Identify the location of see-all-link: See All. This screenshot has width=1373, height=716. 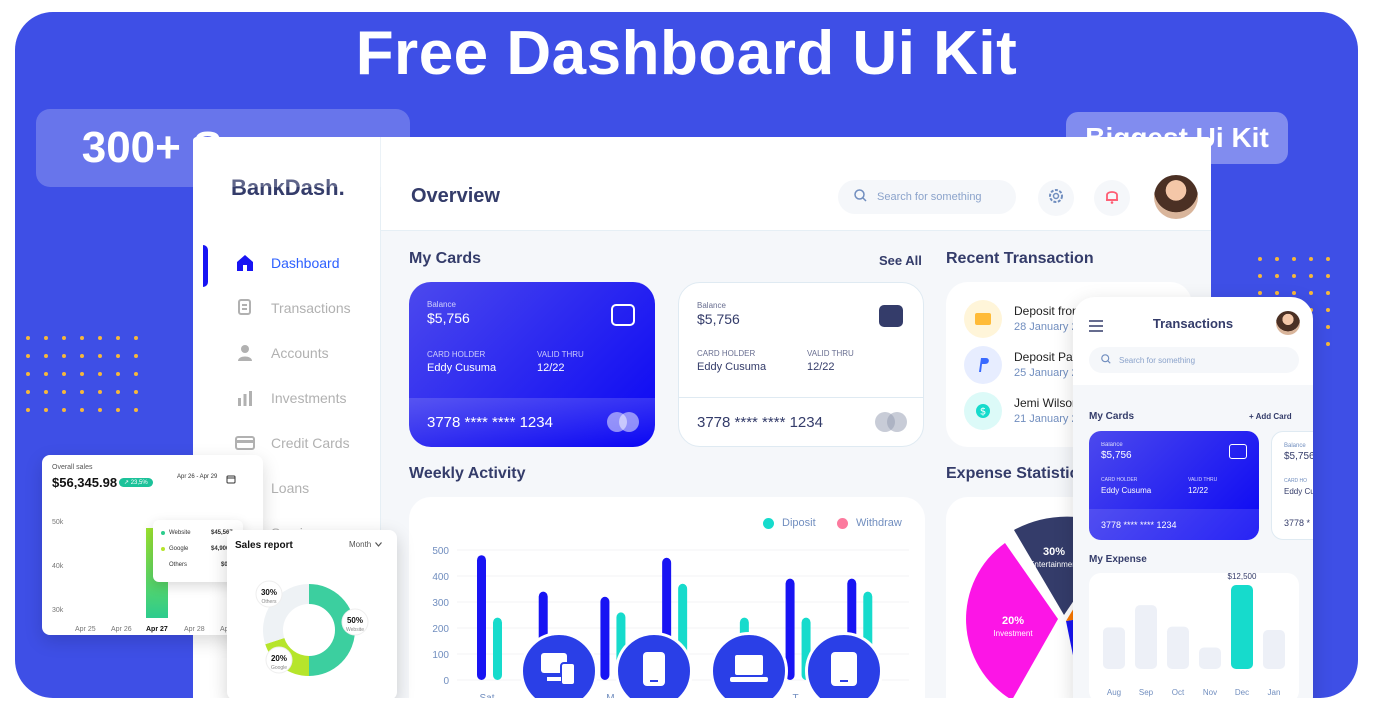
(900, 260).